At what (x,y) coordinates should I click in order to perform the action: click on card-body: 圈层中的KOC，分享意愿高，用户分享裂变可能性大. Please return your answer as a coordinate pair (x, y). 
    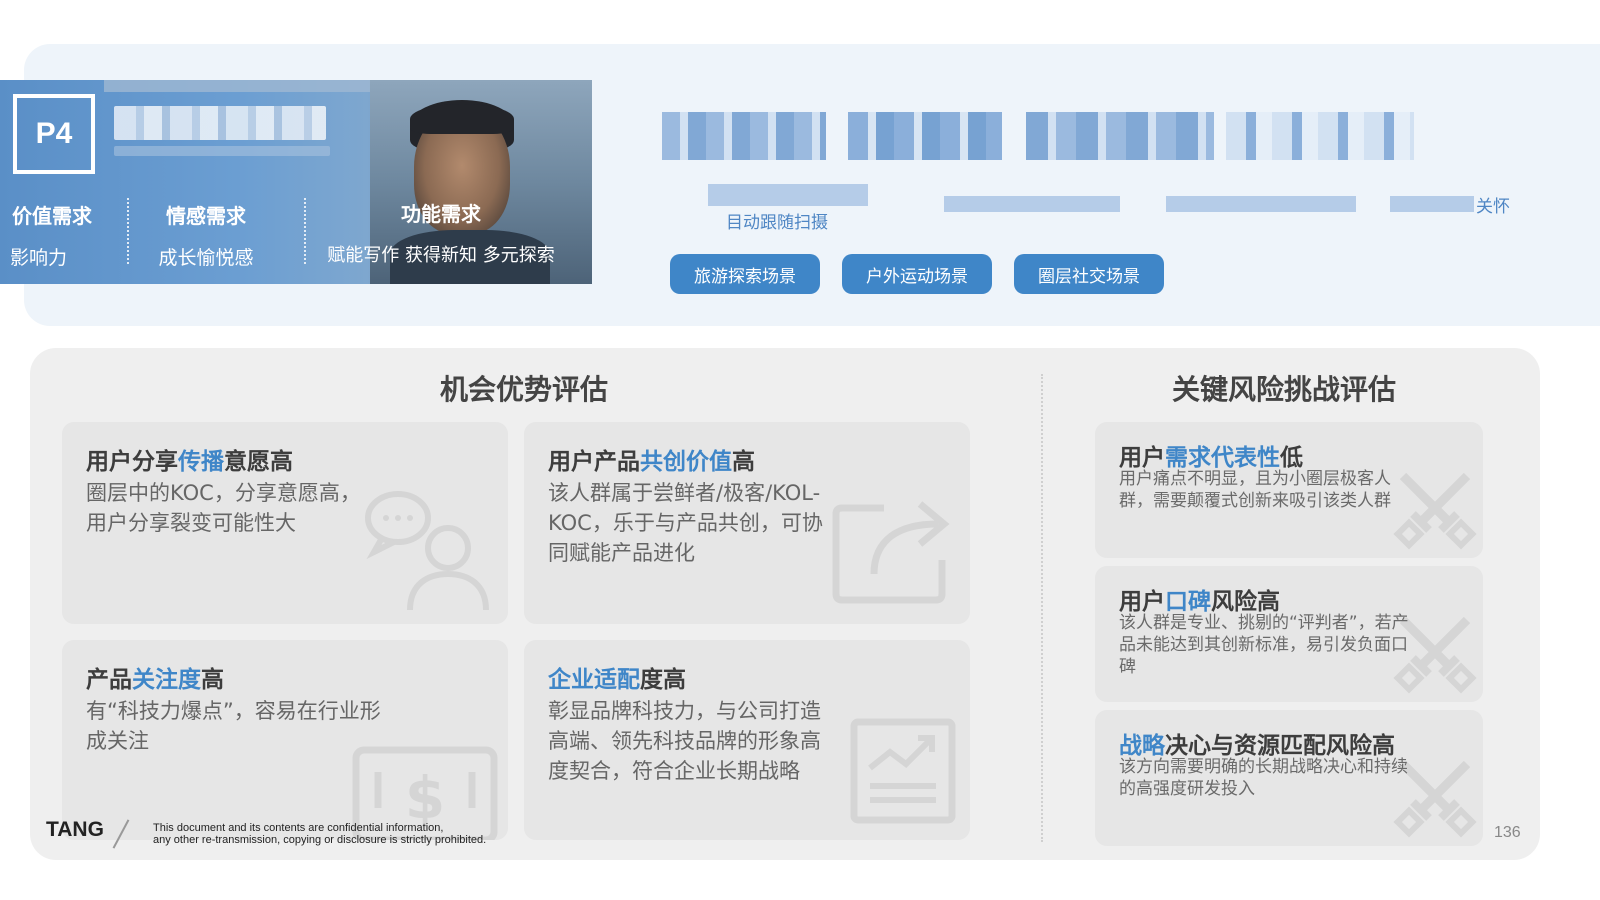
    Looking at the image, I should click on (223, 508).